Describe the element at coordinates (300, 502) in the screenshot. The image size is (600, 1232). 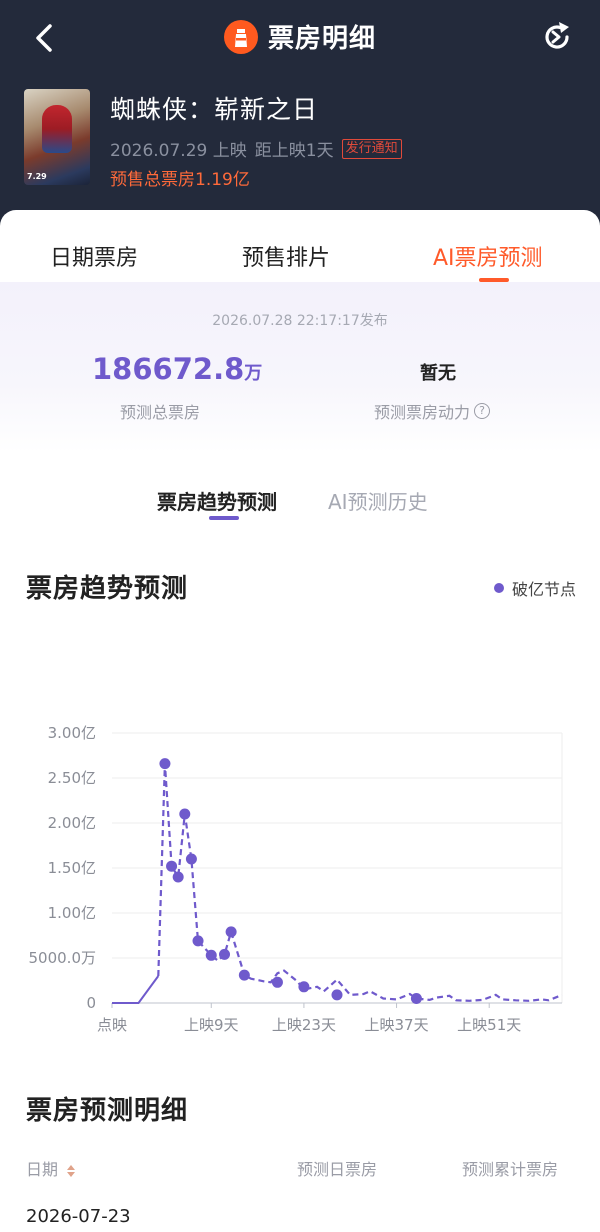
I see `sub-tabs: 票房趋势预测 AI预测历史` at that location.